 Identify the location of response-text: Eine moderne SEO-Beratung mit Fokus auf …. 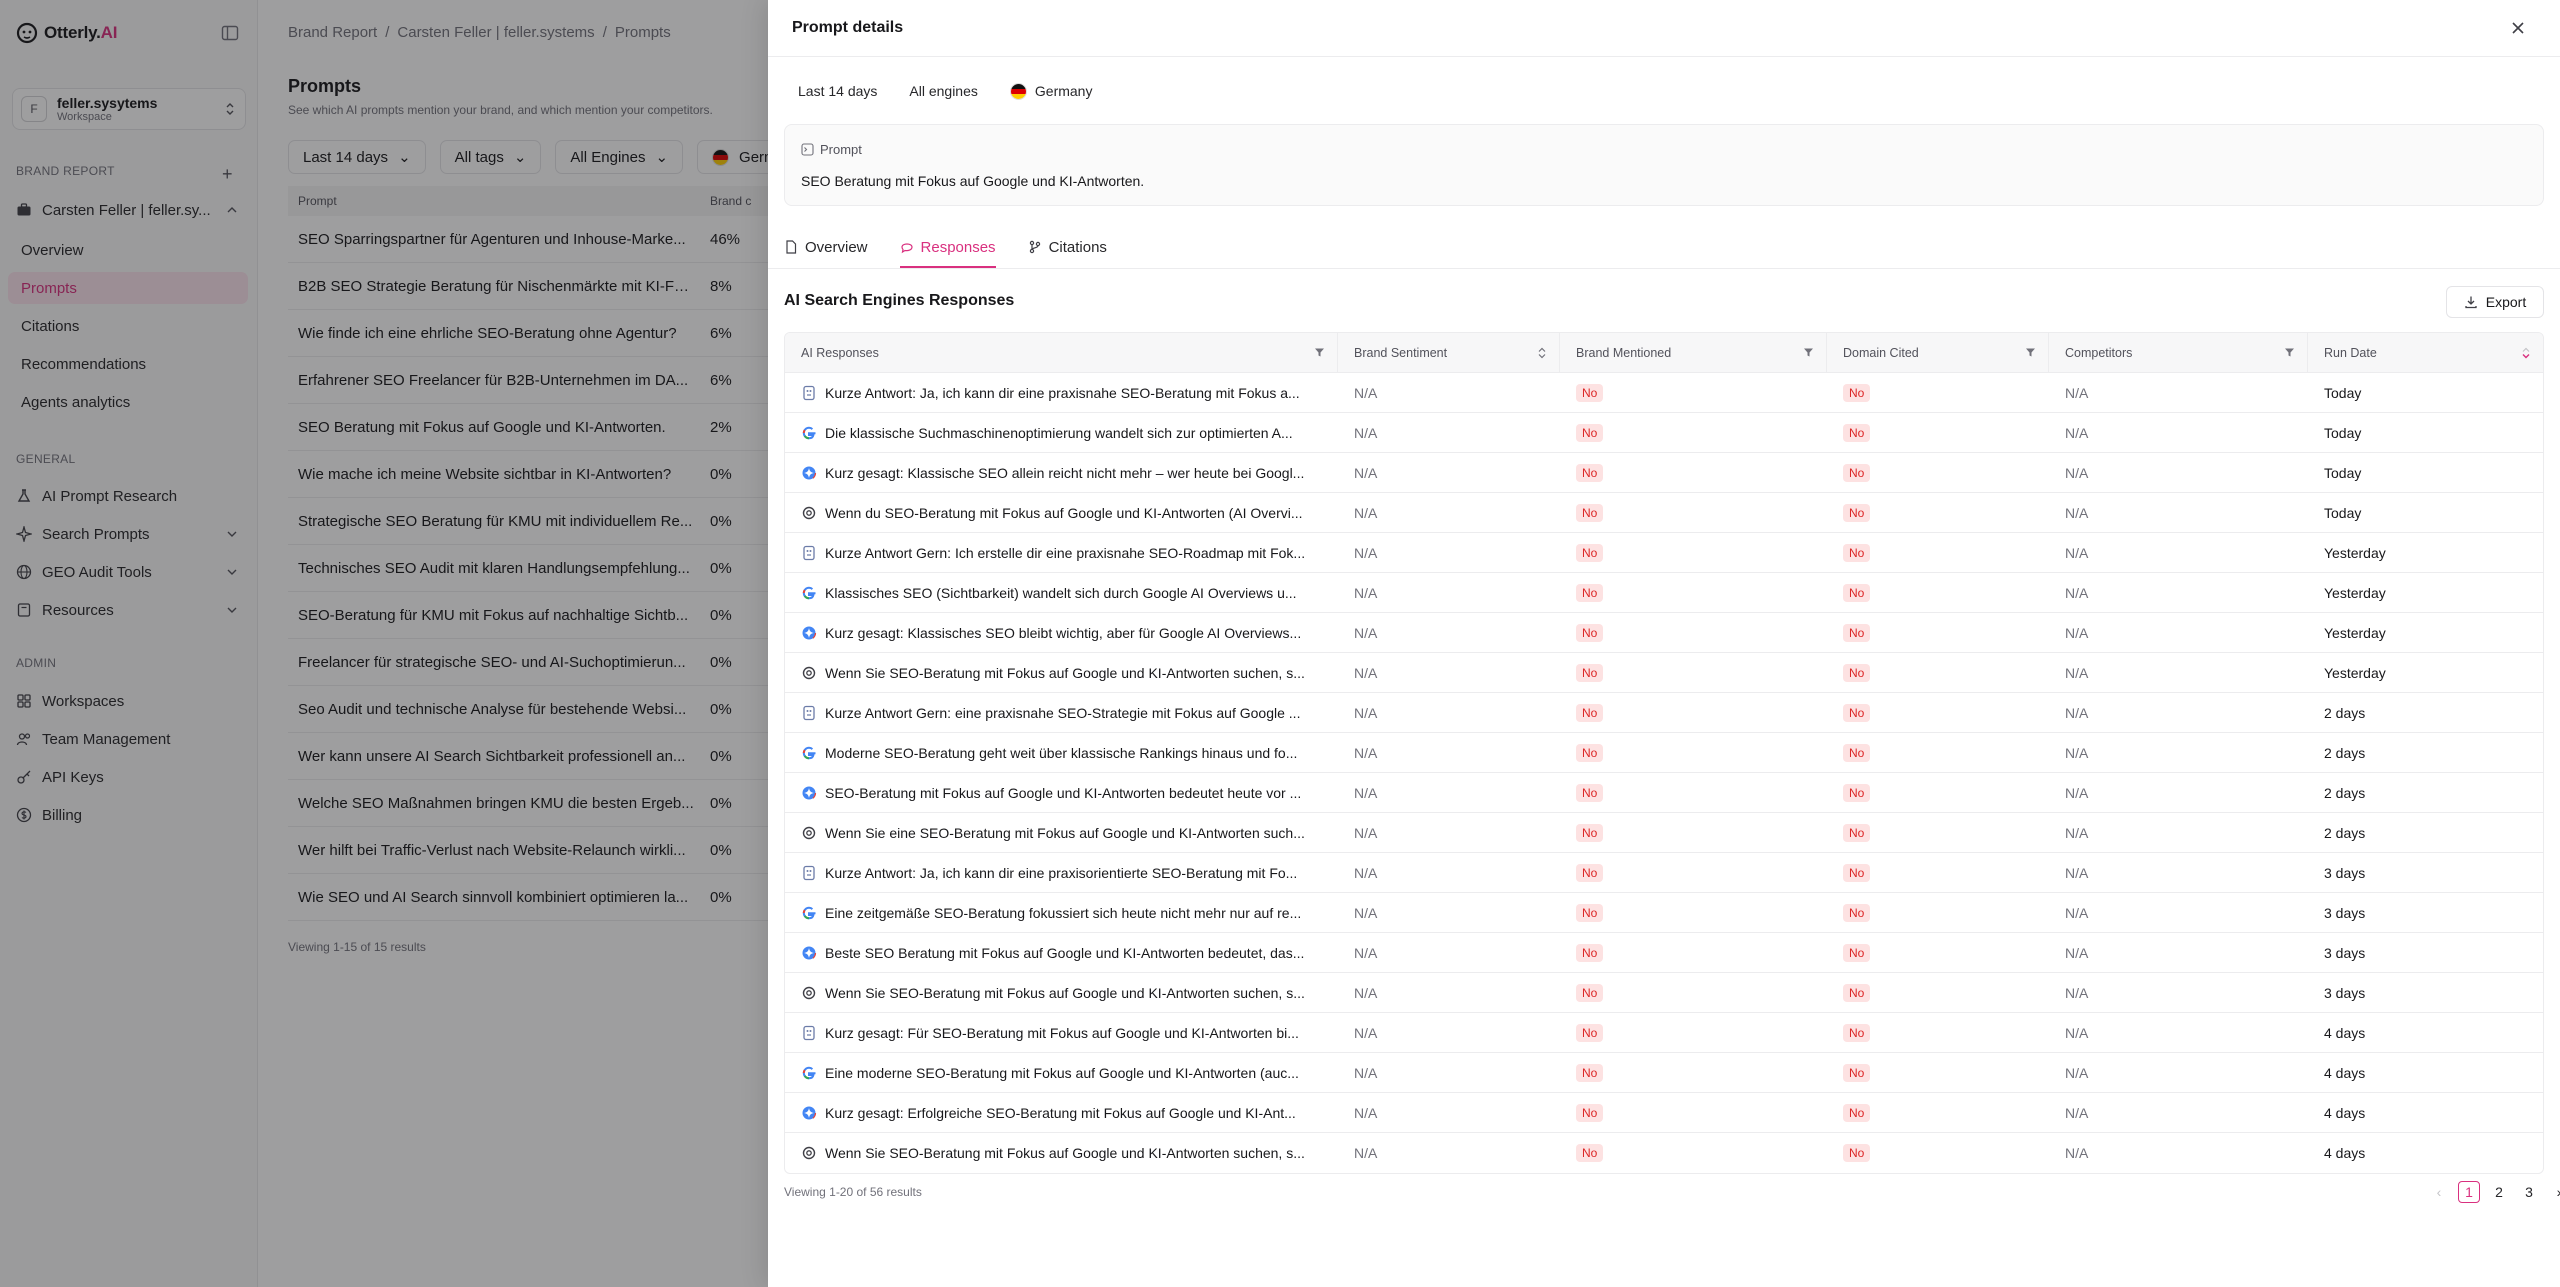
(1062, 1072).